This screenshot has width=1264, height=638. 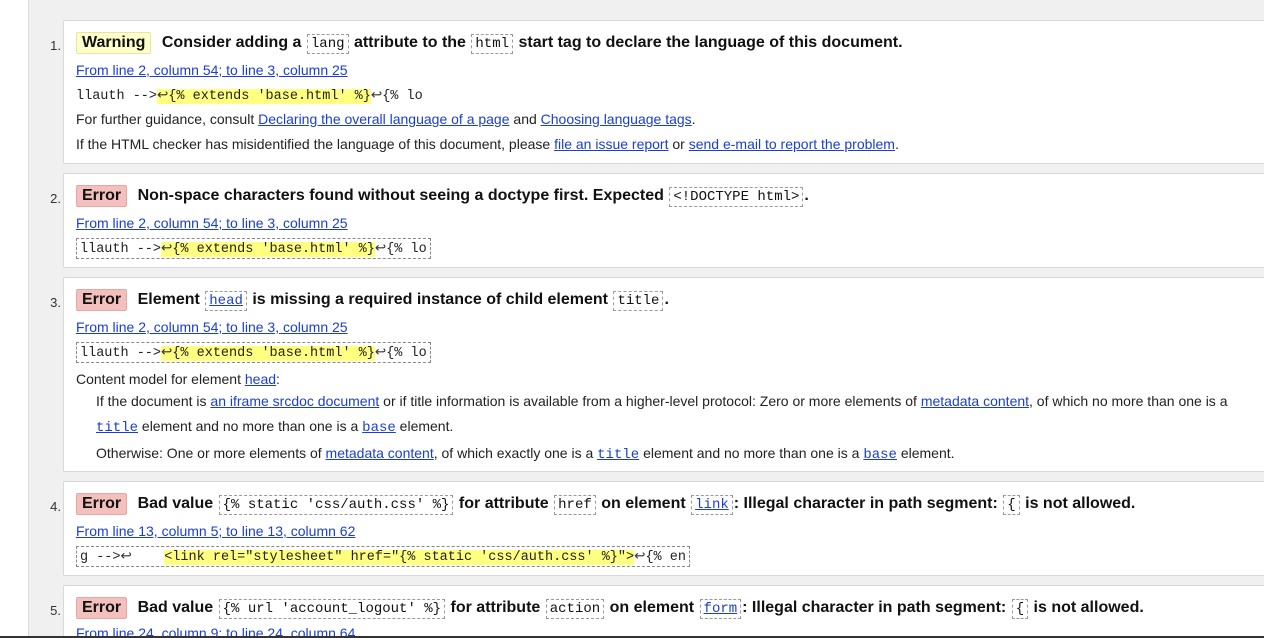 What do you see at coordinates (55, 198) in the screenshot?
I see `message-number: 2.` at bounding box center [55, 198].